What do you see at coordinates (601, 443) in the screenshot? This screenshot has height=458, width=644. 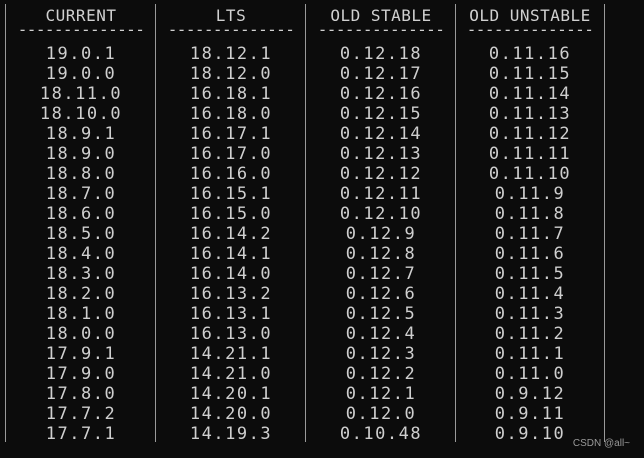 I see `watermark: CSDN @all~` at bounding box center [601, 443].